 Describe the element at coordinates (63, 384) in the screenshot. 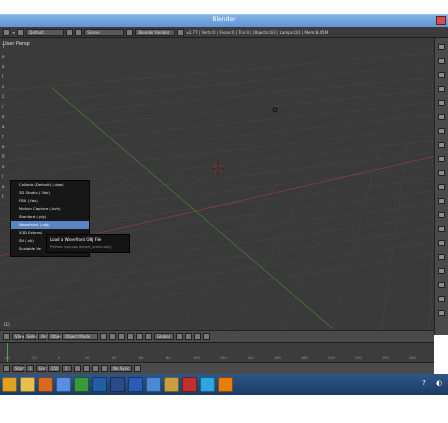

I see `media-player-icon` at that location.